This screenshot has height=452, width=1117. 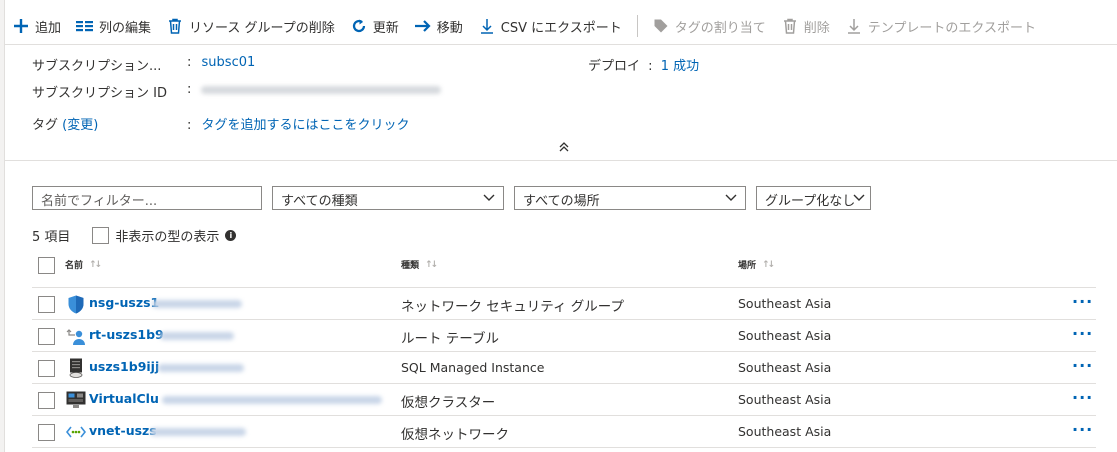 I want to click on delete-resource-group-label: リソース グループの削除, so click(x=262, y=28).